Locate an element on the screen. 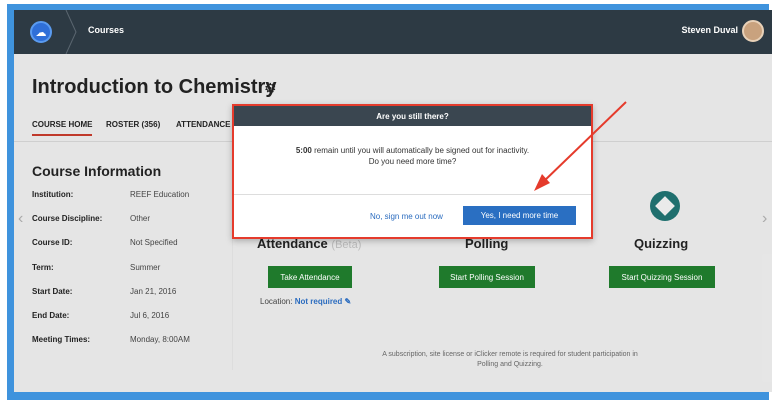 The height and width of the screenshot is (405, 772). start-quizzing-button: Start Quizzing Session is located at coordinates (662, 277).